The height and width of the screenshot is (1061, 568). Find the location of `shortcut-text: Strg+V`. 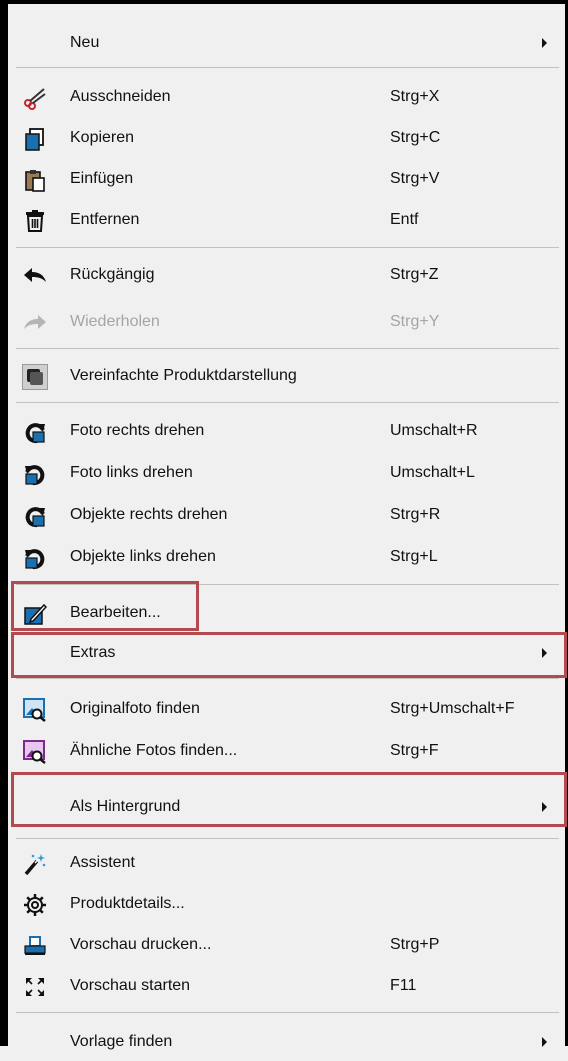

shortcut-text: Strg+V is located at coordinates (415, 178).